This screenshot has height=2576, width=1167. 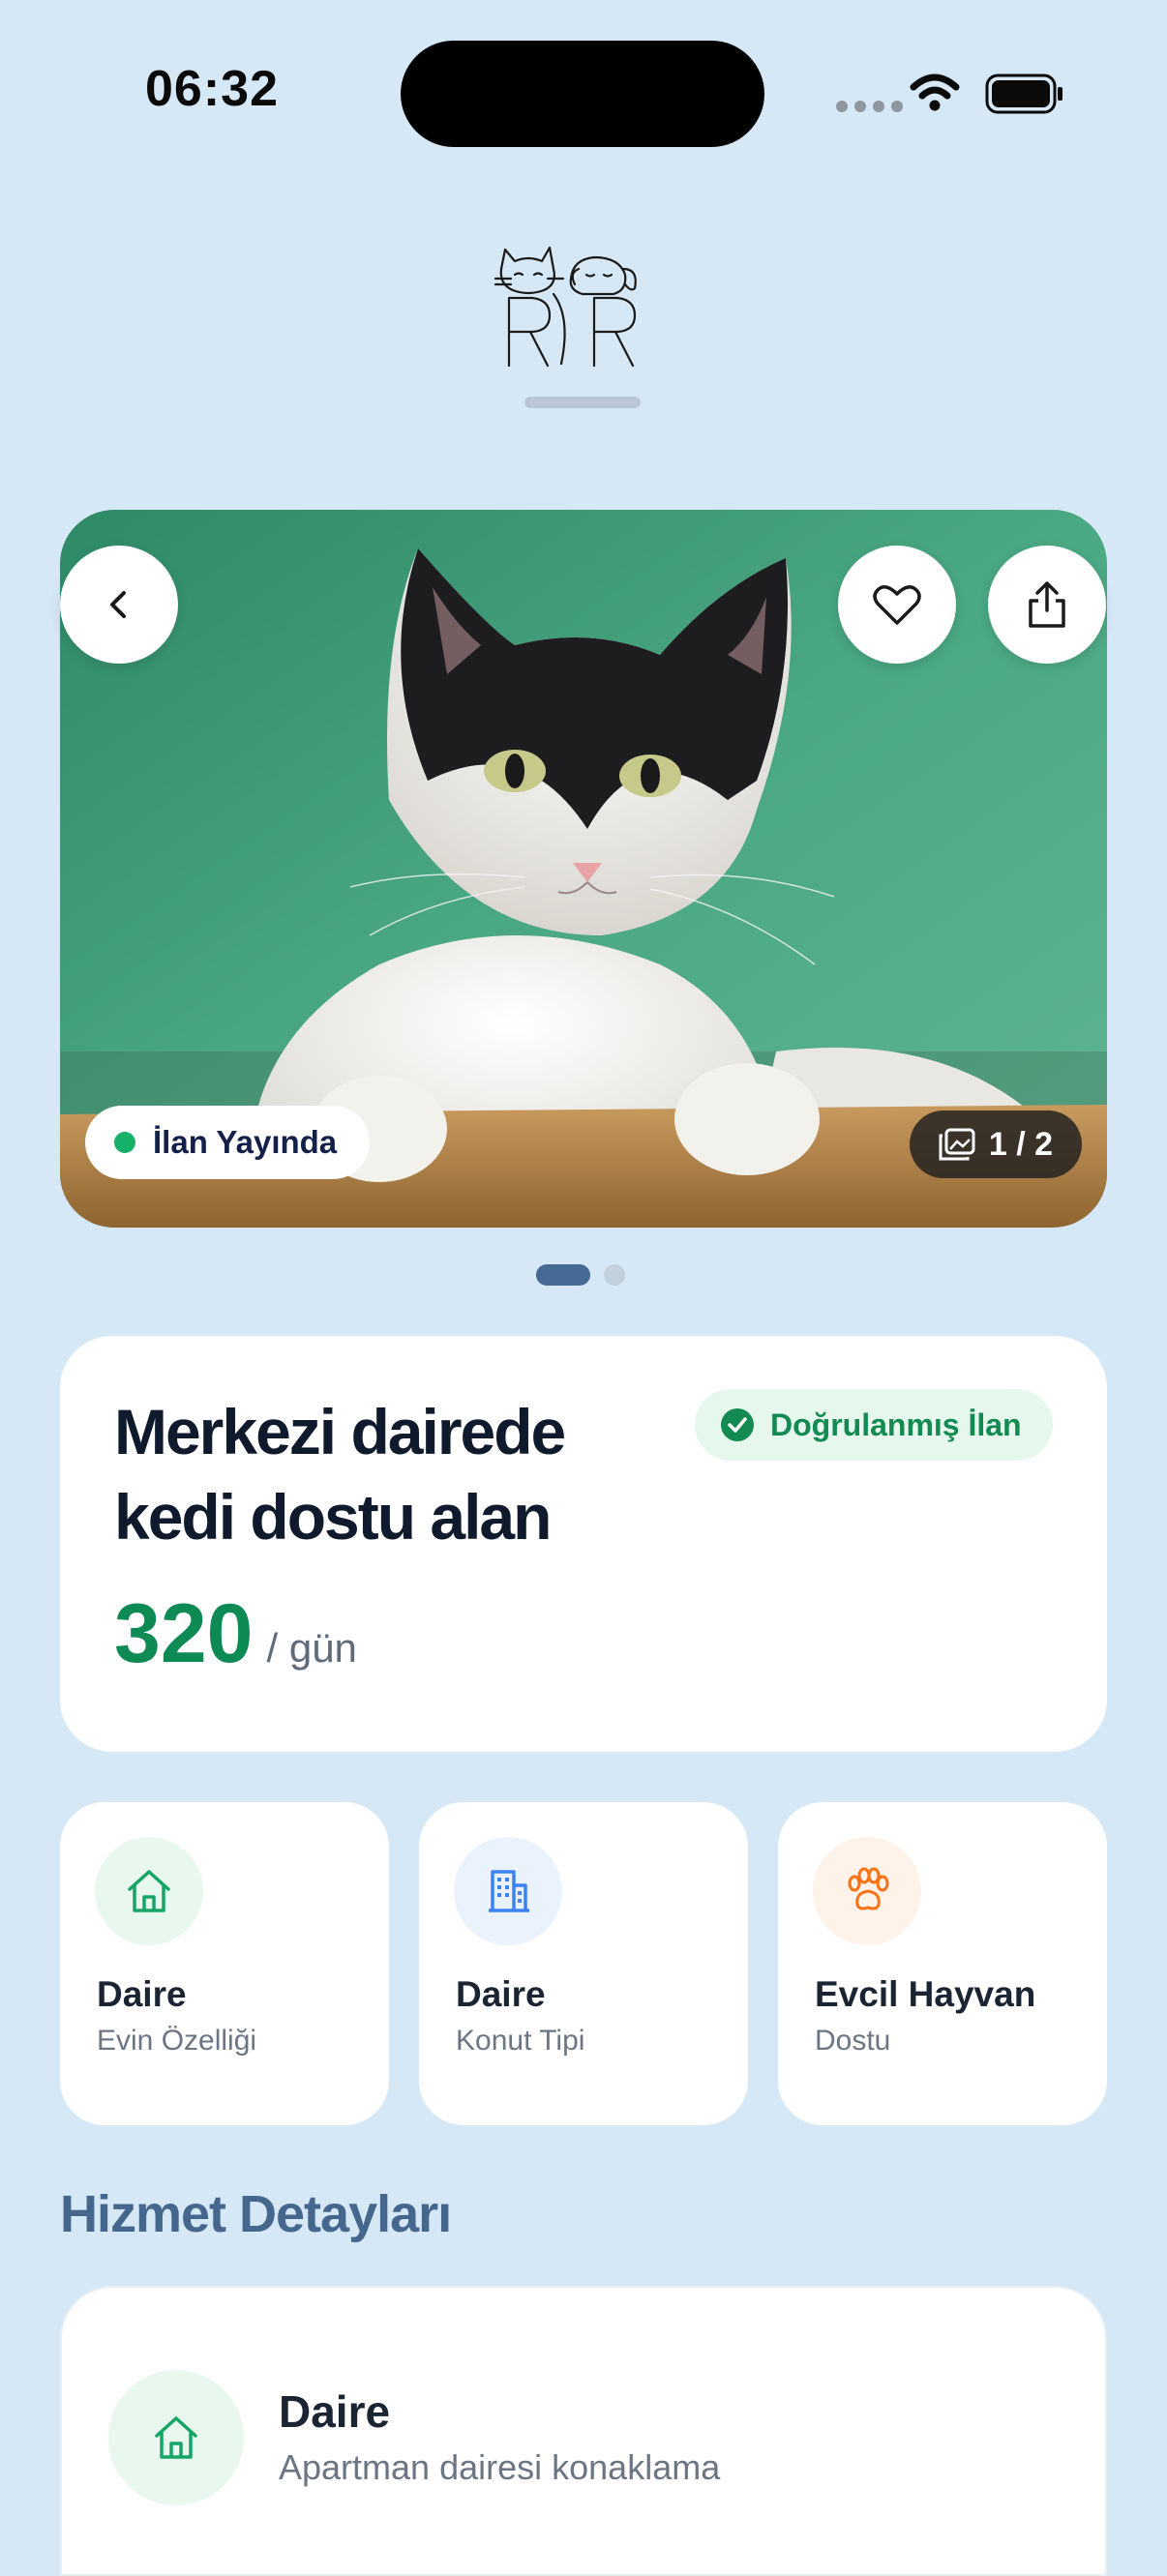 I want to click on cellular-signal-icon, so click(x=869, y=107).